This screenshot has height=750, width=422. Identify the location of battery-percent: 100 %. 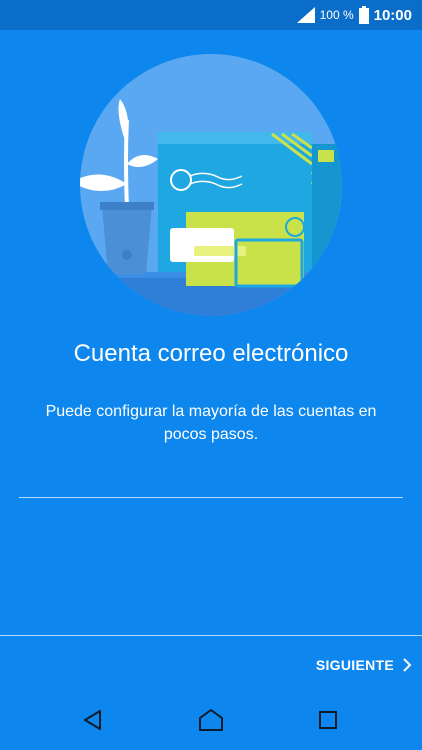
(336, 15).